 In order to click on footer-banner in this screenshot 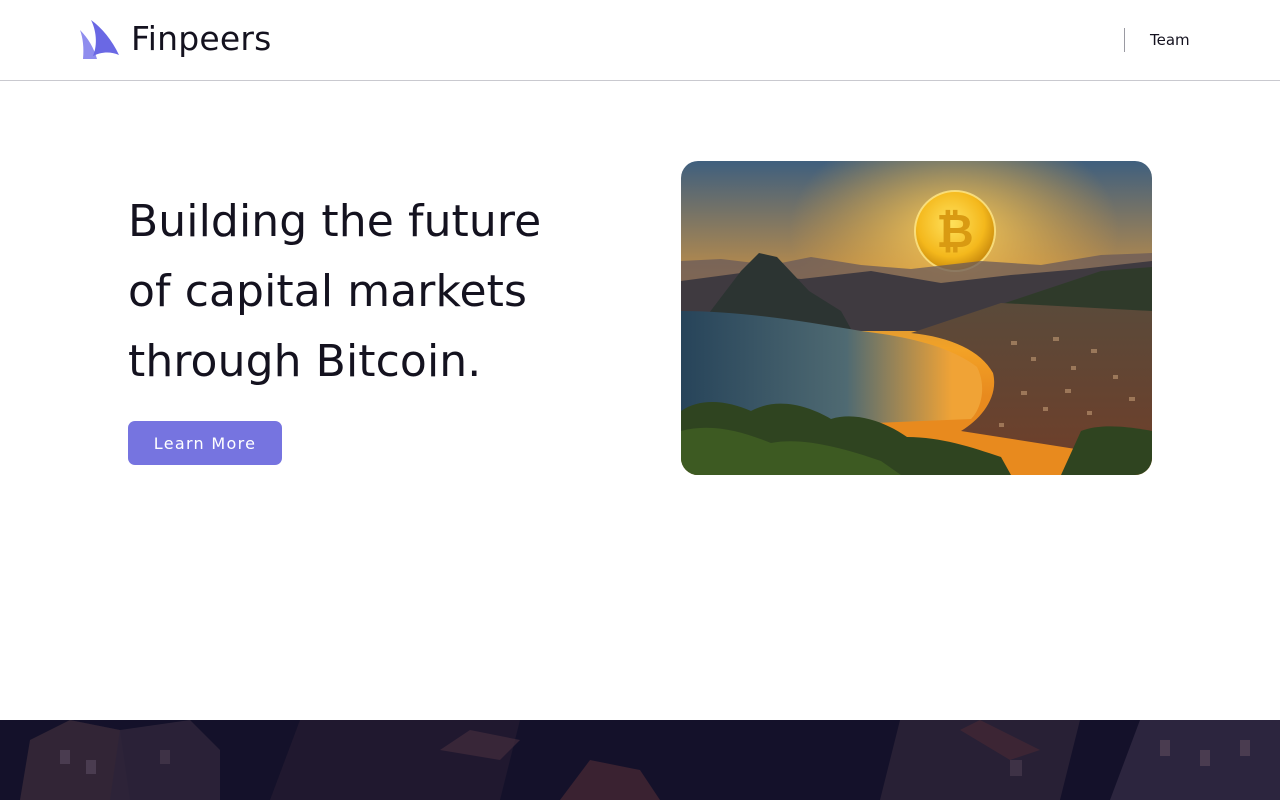, I will do `click(640, 760)`.